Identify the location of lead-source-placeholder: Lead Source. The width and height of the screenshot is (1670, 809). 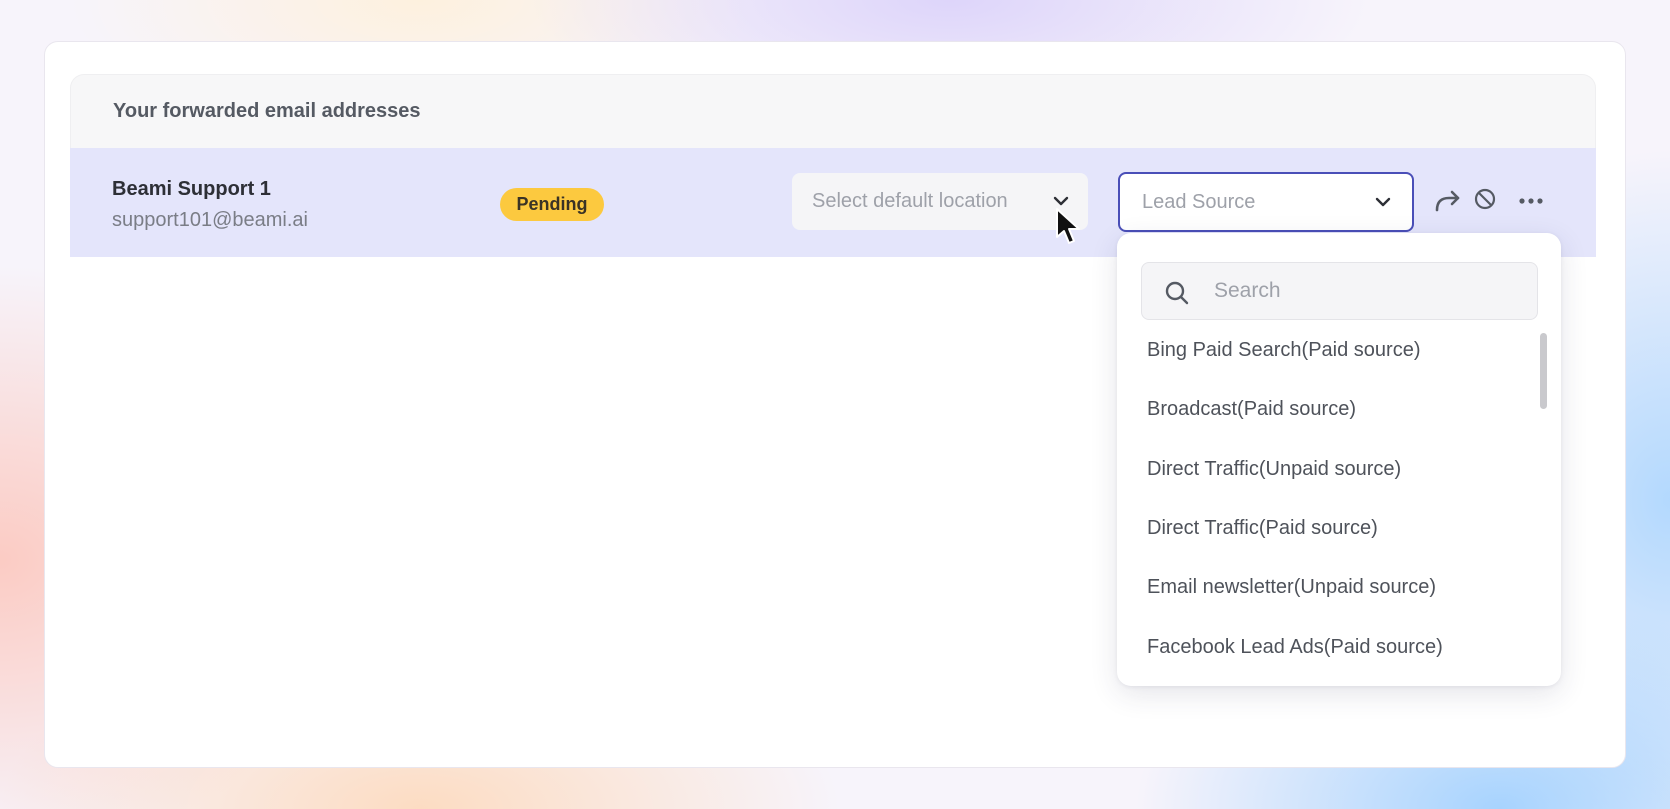
(1199, 201).